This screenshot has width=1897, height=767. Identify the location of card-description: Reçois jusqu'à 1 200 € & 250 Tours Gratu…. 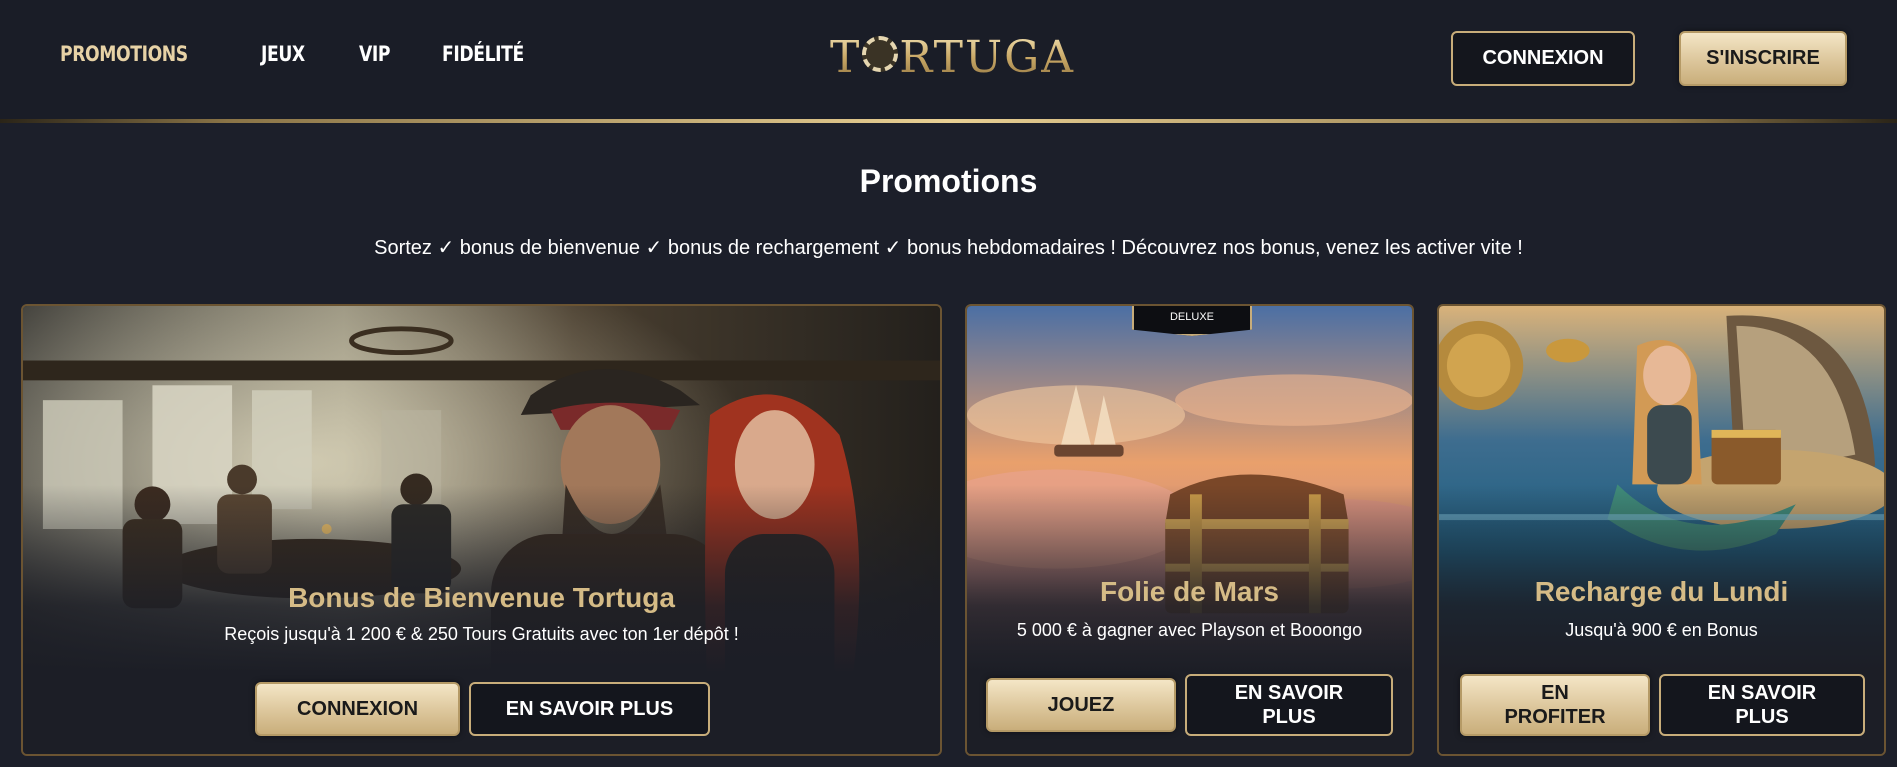
(481, 634).